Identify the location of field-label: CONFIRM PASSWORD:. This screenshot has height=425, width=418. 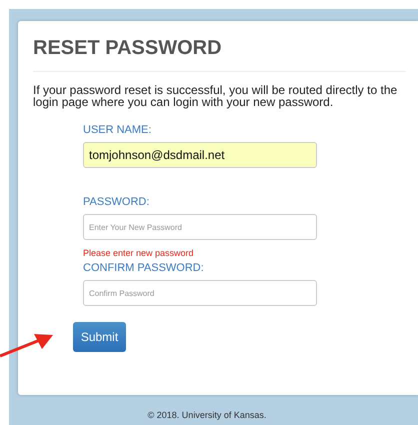
(144, 268).